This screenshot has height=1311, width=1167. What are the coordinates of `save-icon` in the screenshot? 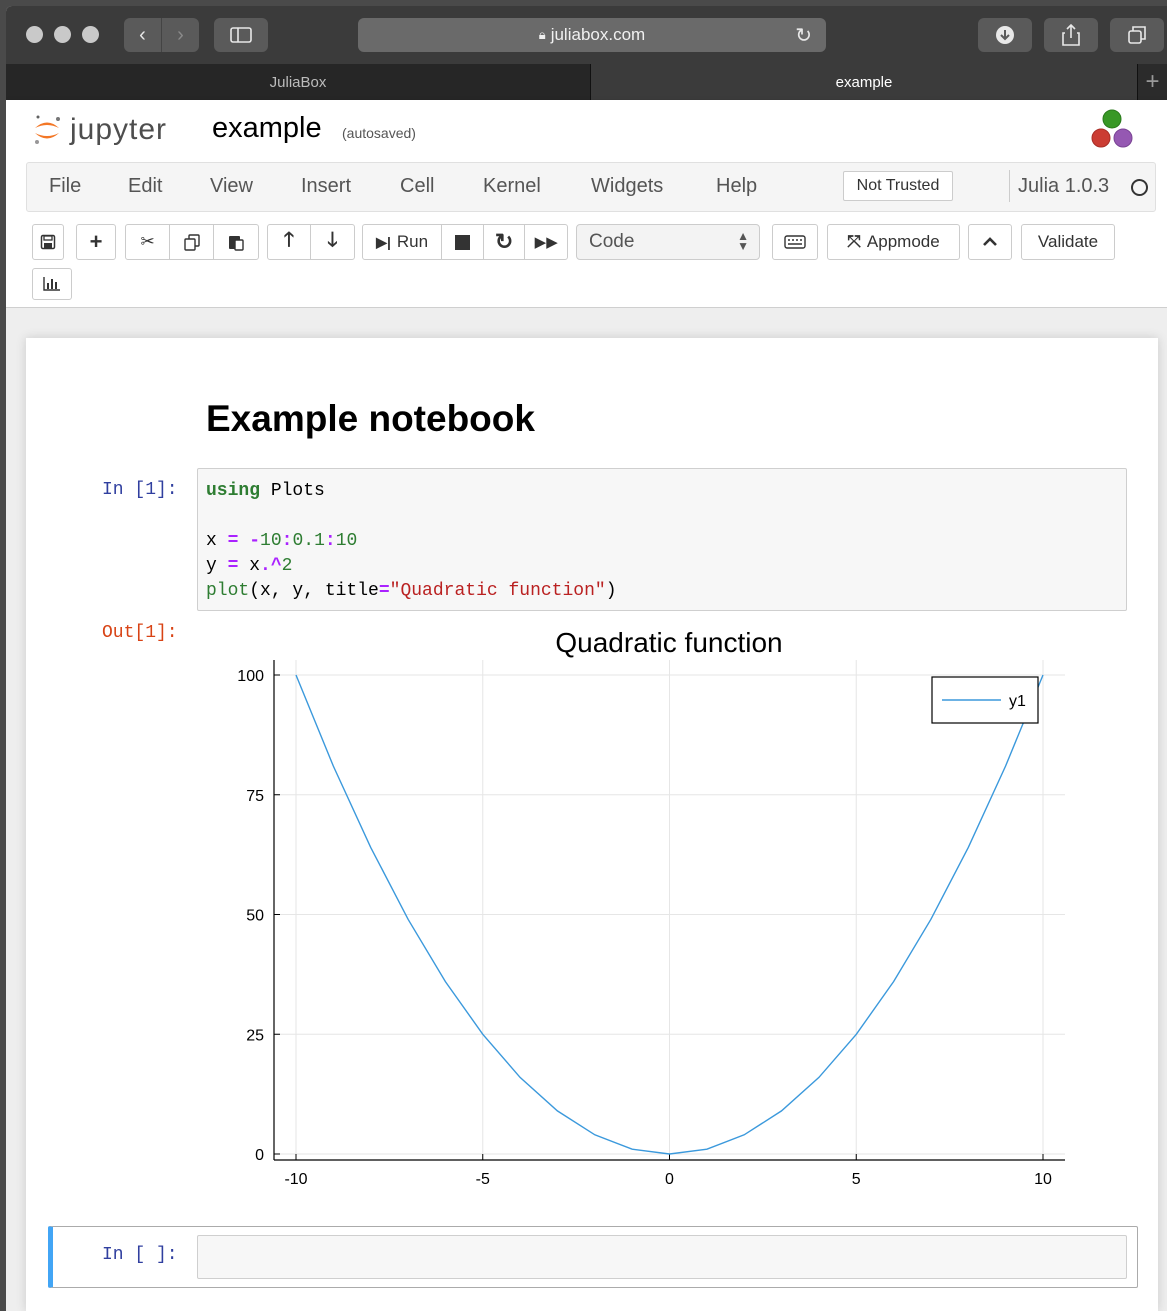 It's located at (48, 242).